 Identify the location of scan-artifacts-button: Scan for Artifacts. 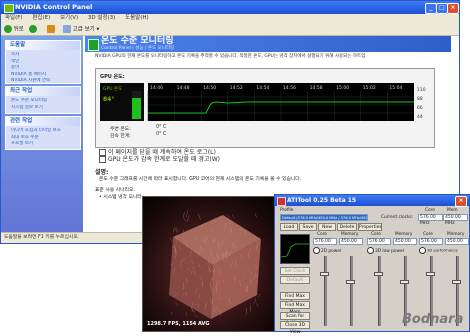
(295, 316).